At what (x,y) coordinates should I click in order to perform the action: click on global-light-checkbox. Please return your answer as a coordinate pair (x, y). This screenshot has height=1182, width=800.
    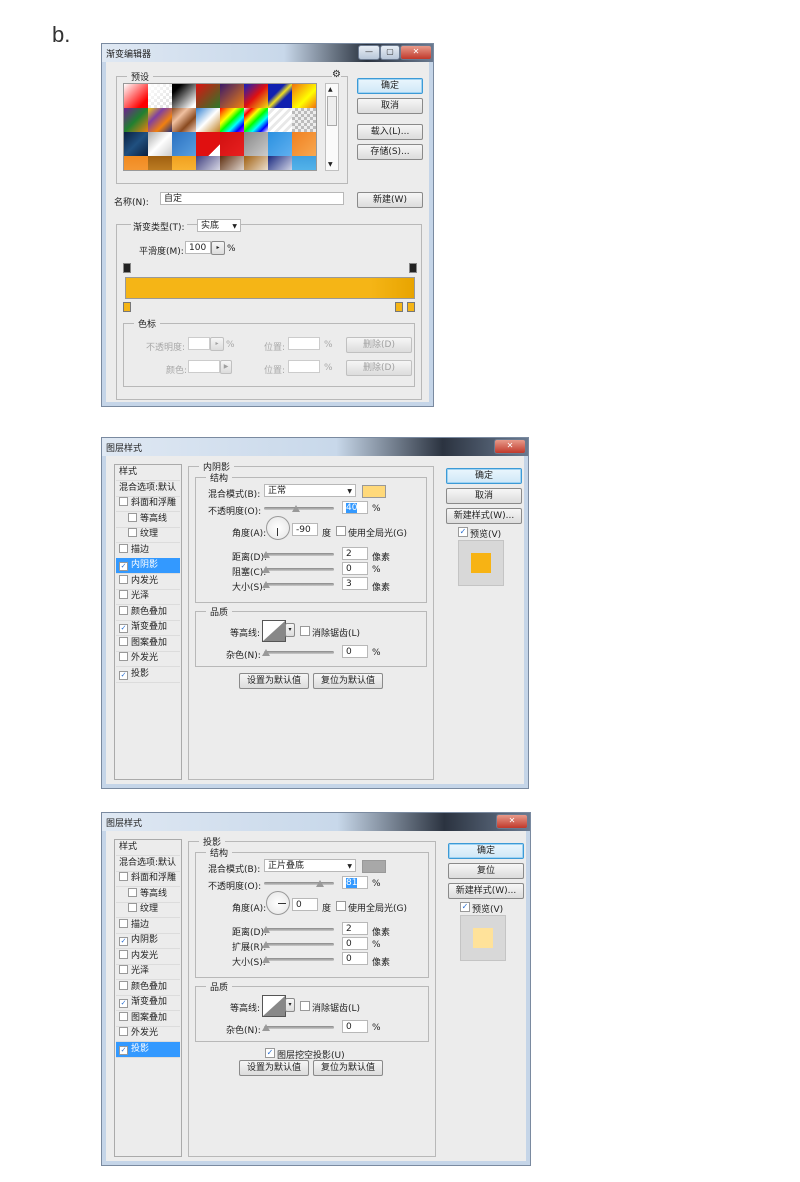
    Looking at the image, I should click on (341, 906).